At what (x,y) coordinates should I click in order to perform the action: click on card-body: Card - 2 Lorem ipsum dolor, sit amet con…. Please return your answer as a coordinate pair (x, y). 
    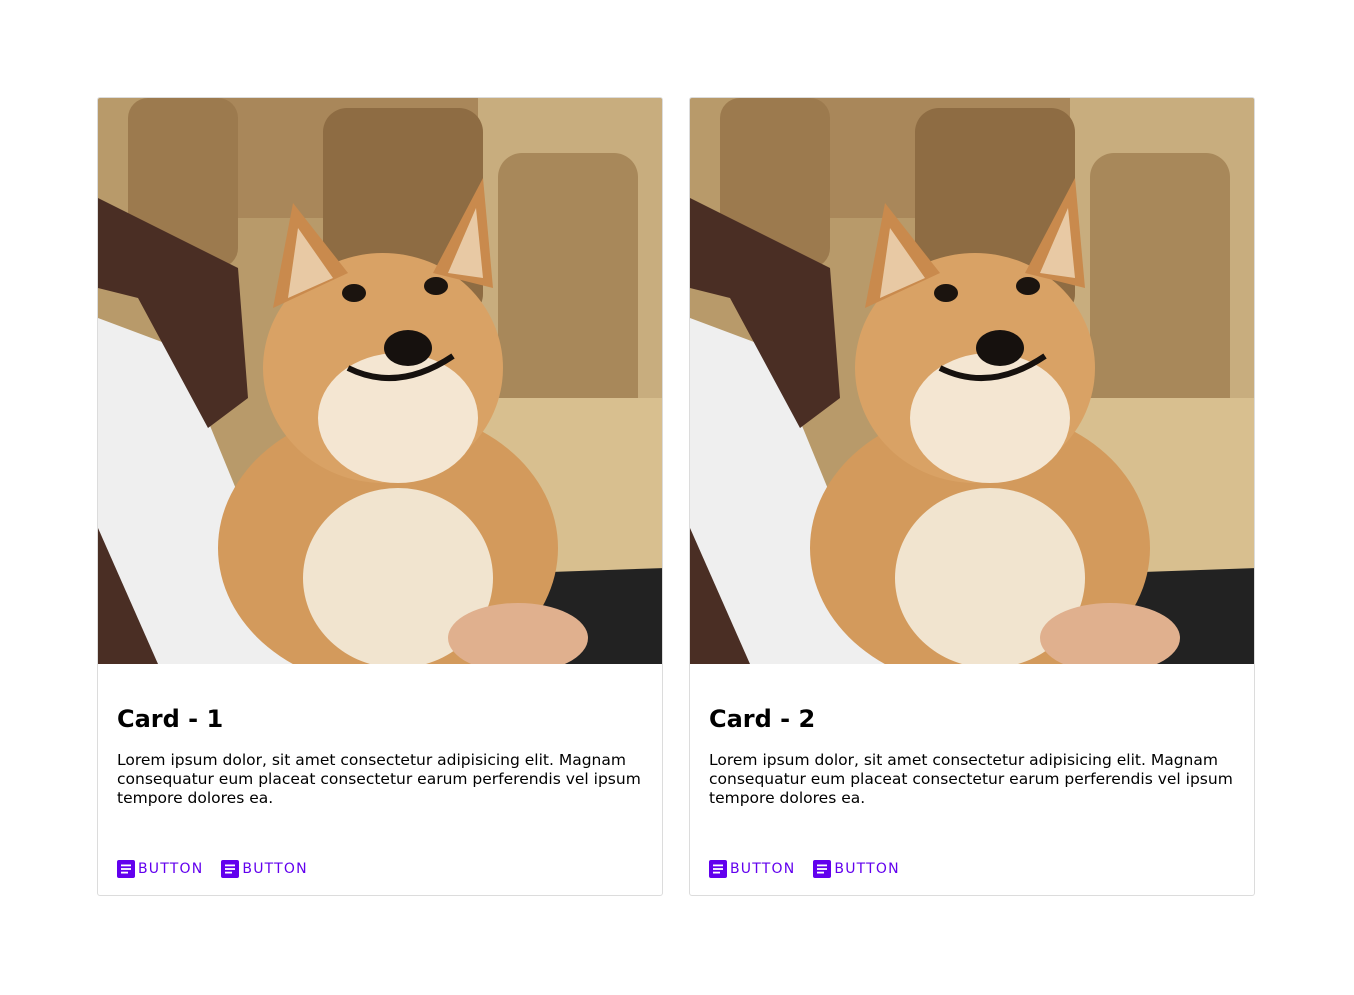
    Looking at the image, I should click on (973, 755).